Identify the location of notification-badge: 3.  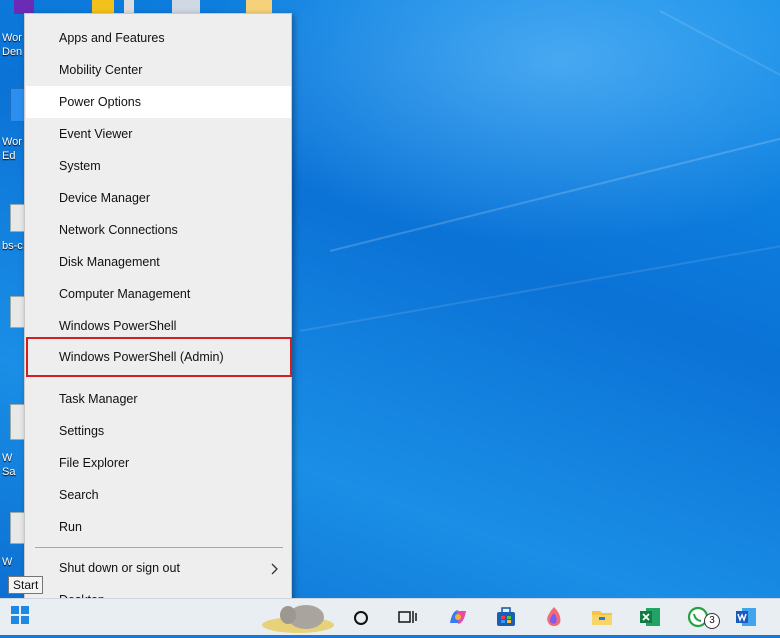
(712, 621).